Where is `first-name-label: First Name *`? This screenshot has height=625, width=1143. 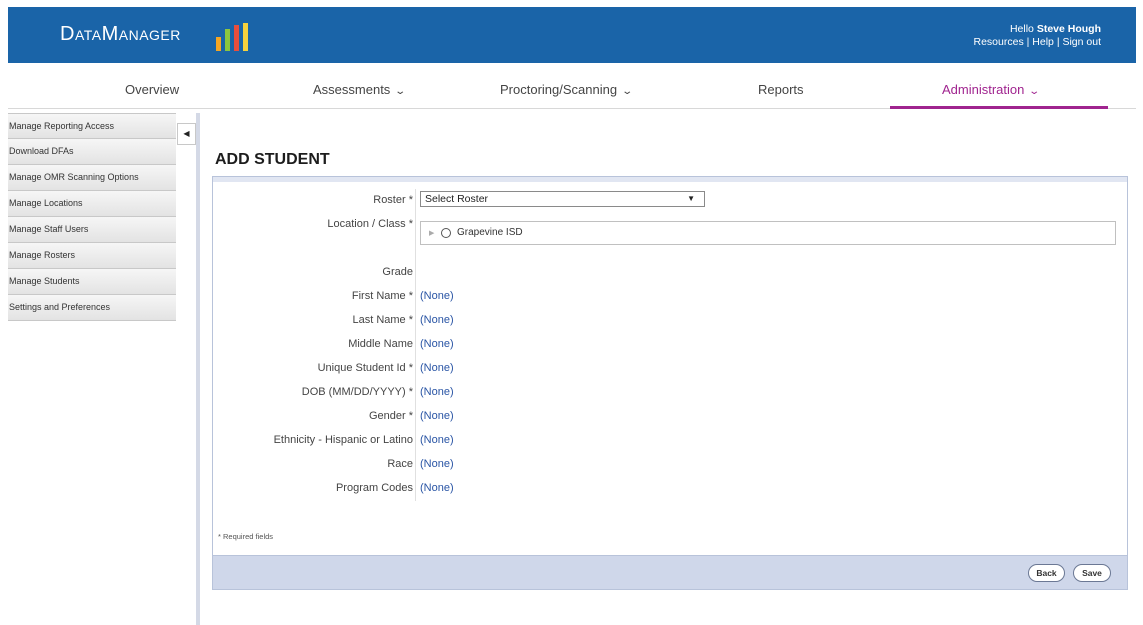 first-name-label: First Name * is located at coordinates (382, 296).